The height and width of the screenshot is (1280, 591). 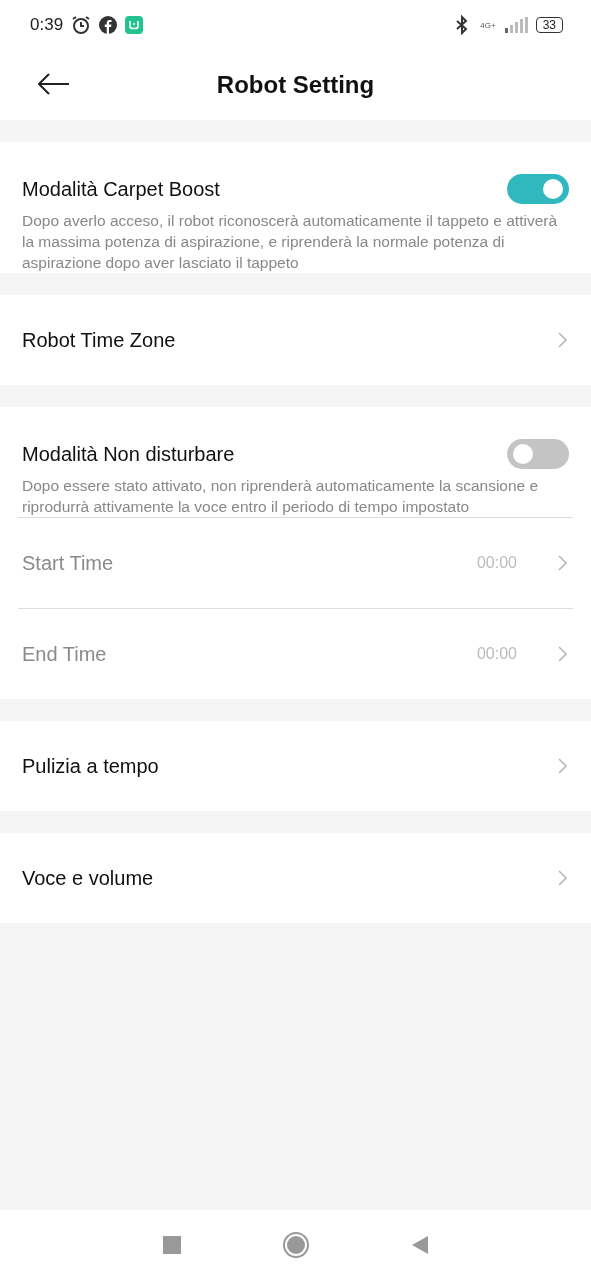 What do you see at coordinates (121, 189) in the screenshot?
I see `setting-label: Modalità Carpet Boost` at bounding box center [121, 189].